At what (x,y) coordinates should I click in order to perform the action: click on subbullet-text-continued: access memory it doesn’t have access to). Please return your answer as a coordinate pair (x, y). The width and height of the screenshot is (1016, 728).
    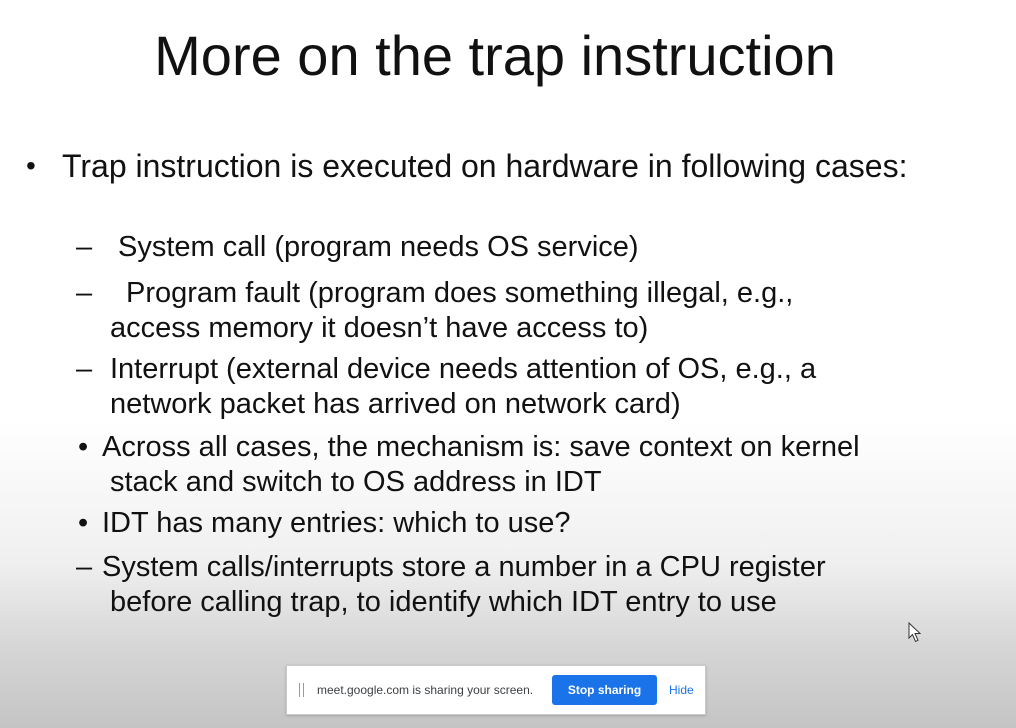
    Looking at the image, I should click on (379, 328).